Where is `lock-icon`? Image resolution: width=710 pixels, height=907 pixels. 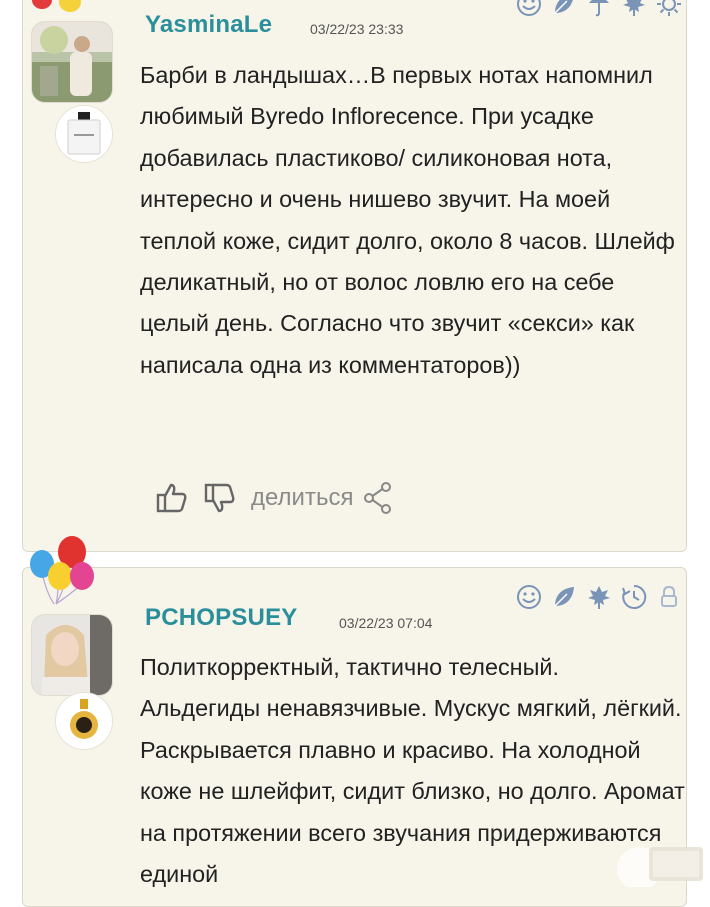
lock-icon is located at coordinates (669, 596).